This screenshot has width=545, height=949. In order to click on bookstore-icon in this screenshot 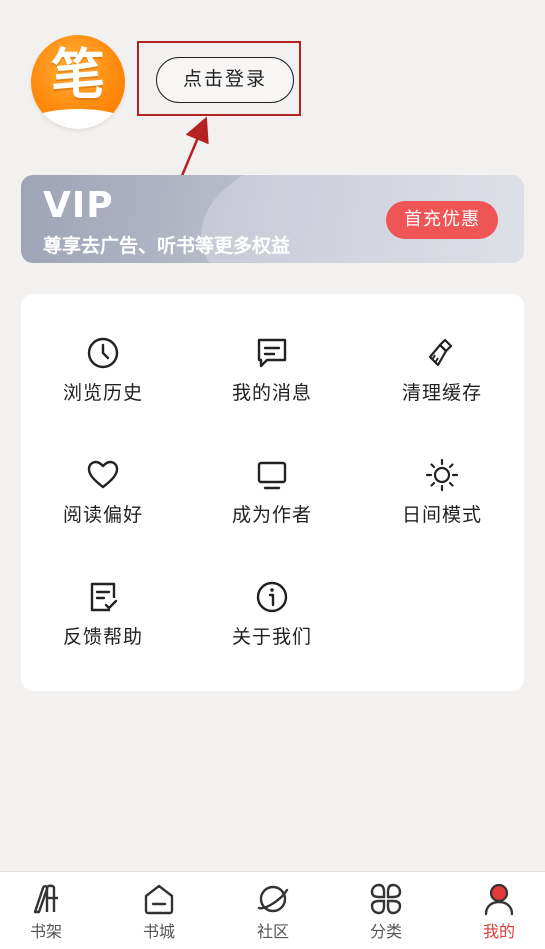, I will do `click(159, 899)`.